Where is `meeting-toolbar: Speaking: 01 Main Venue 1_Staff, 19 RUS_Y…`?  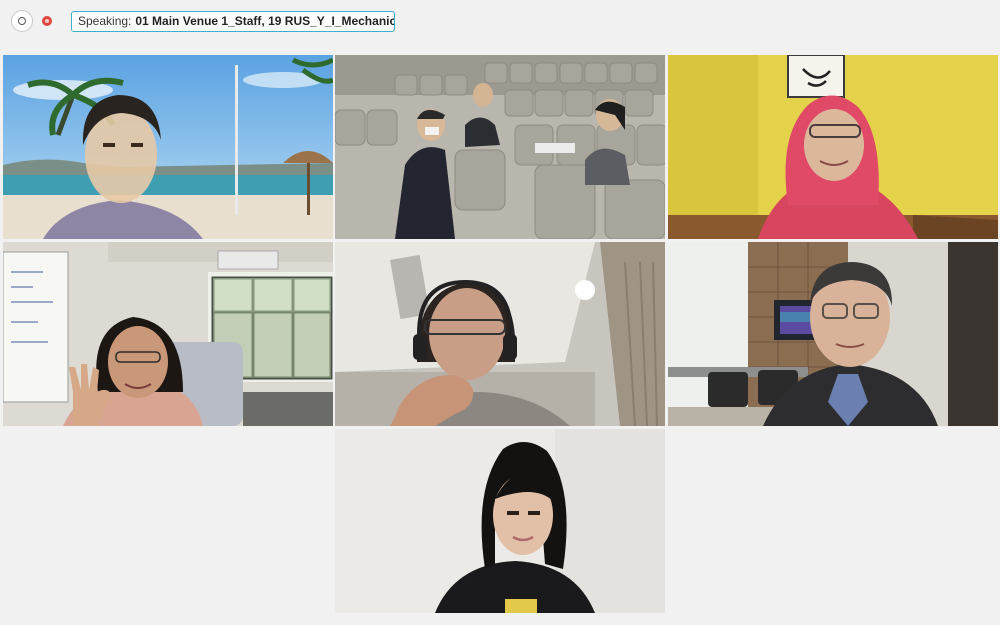
meeting-toolbar: Speaking: 01 Main Venue 1_Staff, 19 RUS_Y… is located at coordinates (500, 22).